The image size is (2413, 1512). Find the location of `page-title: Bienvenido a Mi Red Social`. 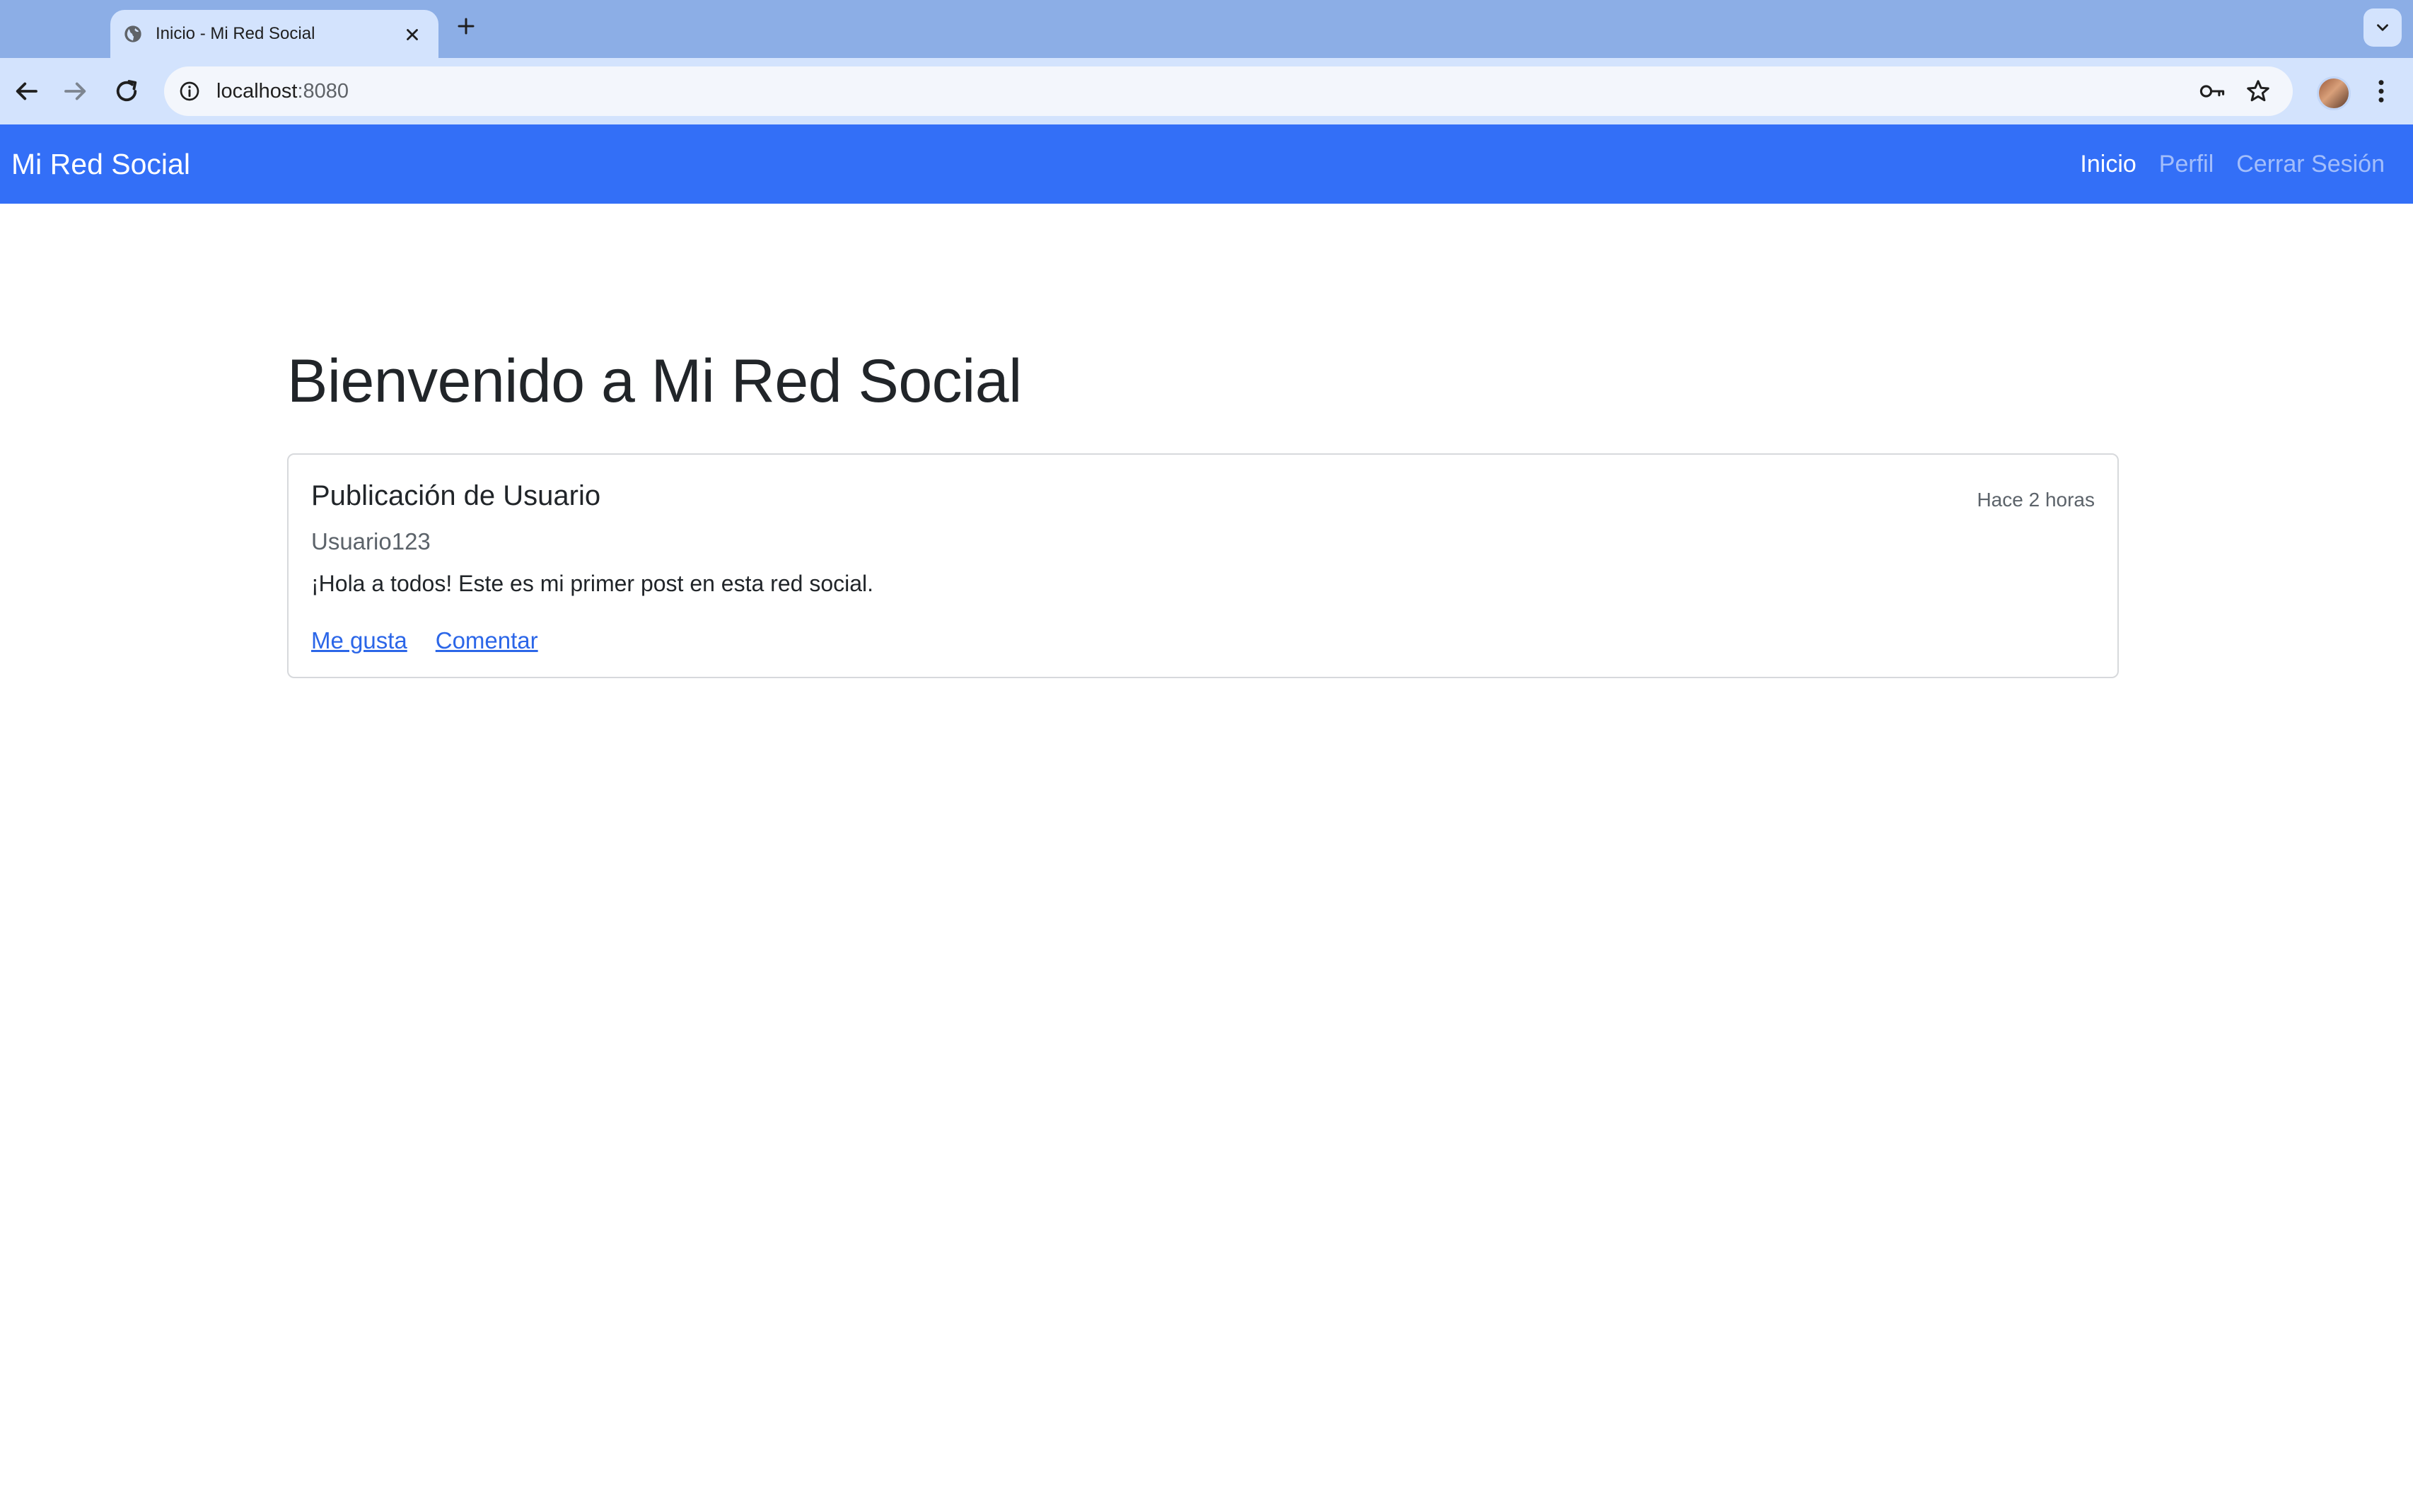

page-title: Bienvenido a Mi Red Social is located at coordinates (654, 381).